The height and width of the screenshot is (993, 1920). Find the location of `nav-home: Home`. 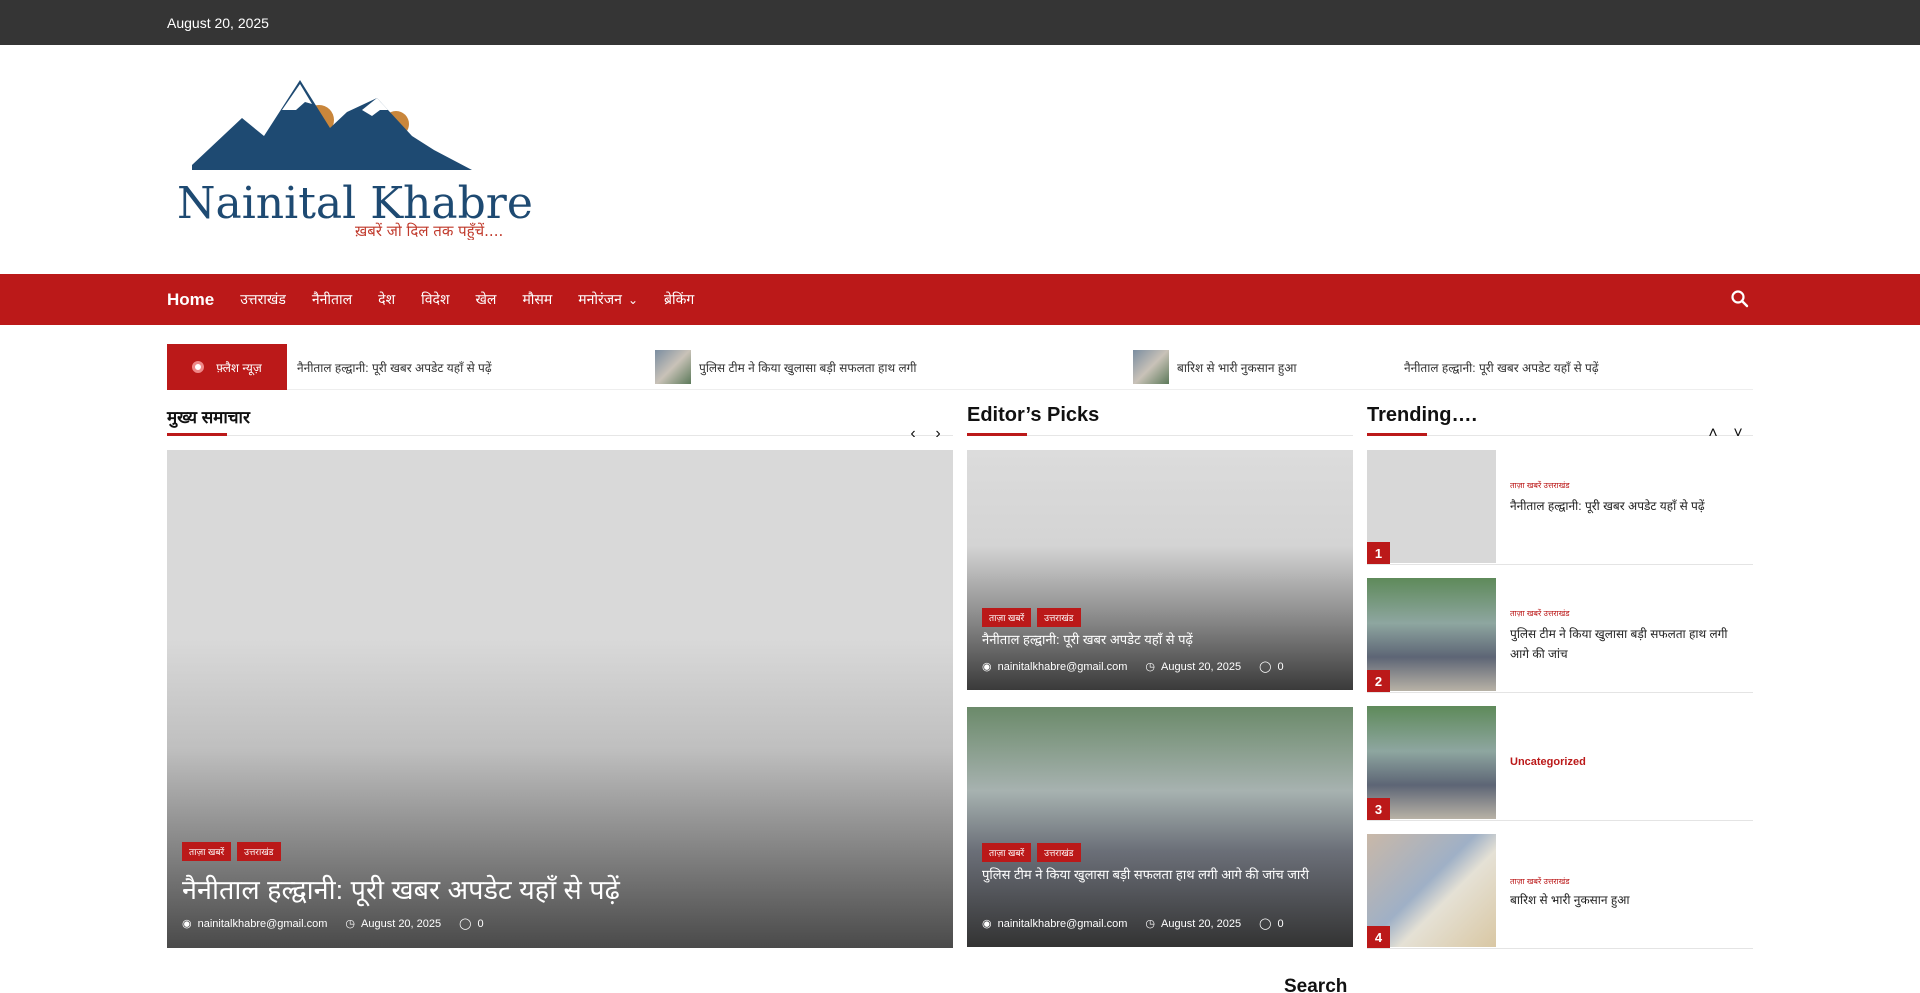

nav-home: Home is located at coordinates (190, 300).